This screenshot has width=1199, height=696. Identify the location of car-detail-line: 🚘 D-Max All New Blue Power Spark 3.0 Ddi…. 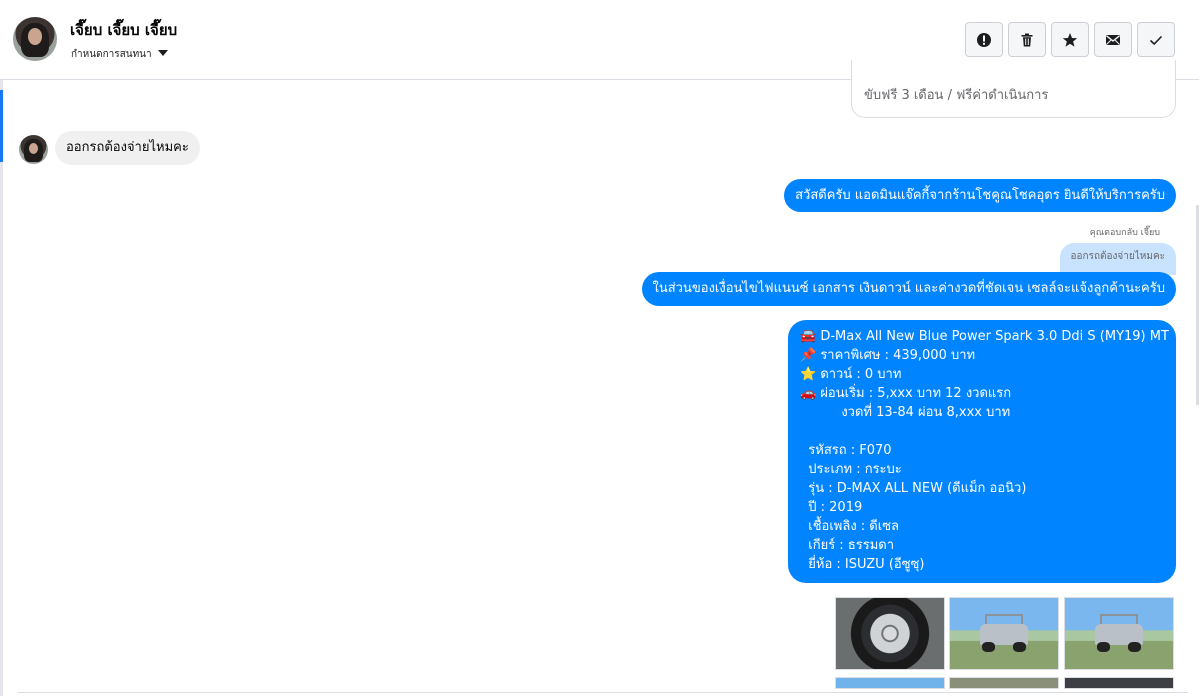
(984, 336).